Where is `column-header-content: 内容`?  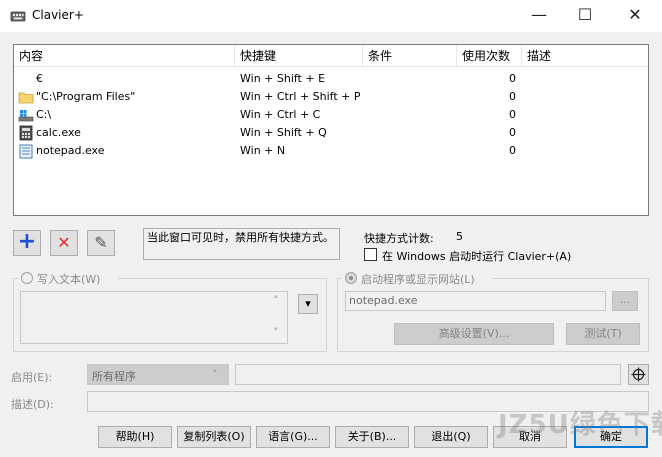
column-header-content: 内容 is located at coordinates (124, 56).